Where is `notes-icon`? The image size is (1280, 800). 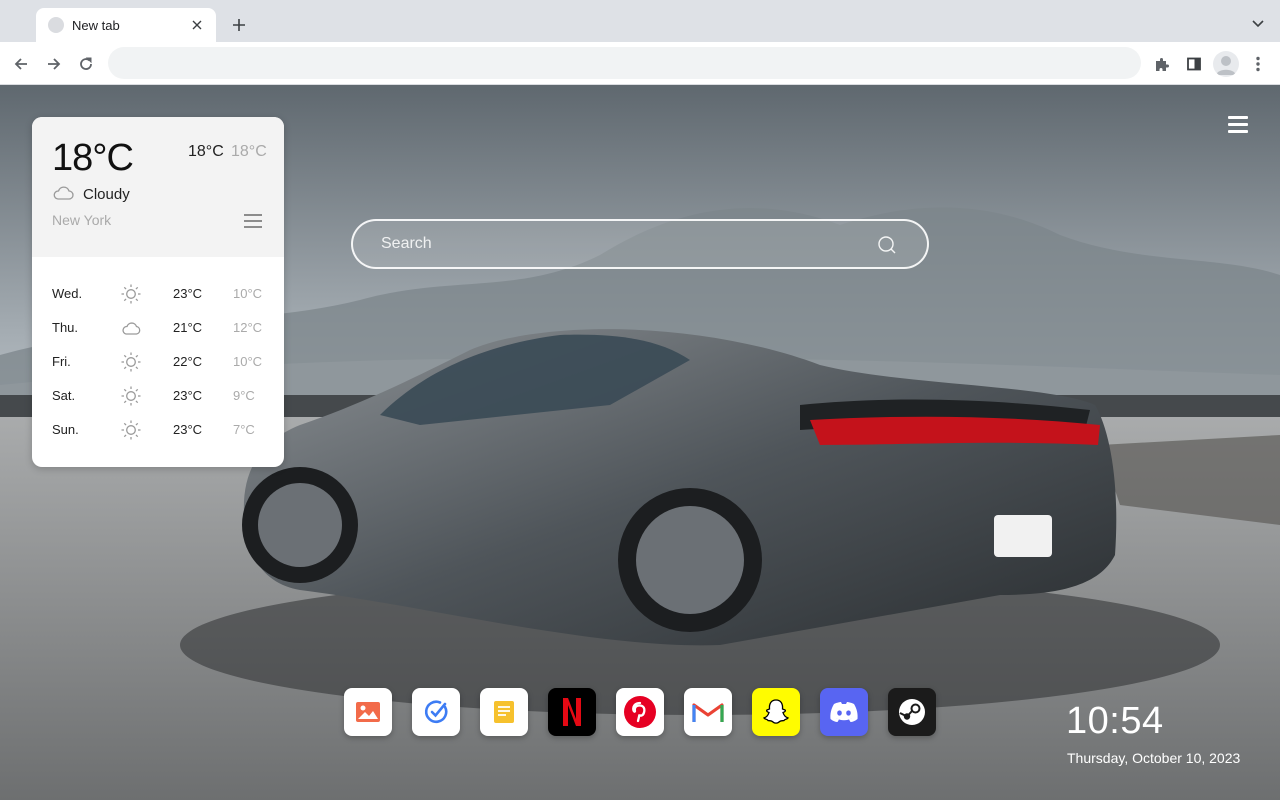 notes-icon is located at coordinates (504, 712).